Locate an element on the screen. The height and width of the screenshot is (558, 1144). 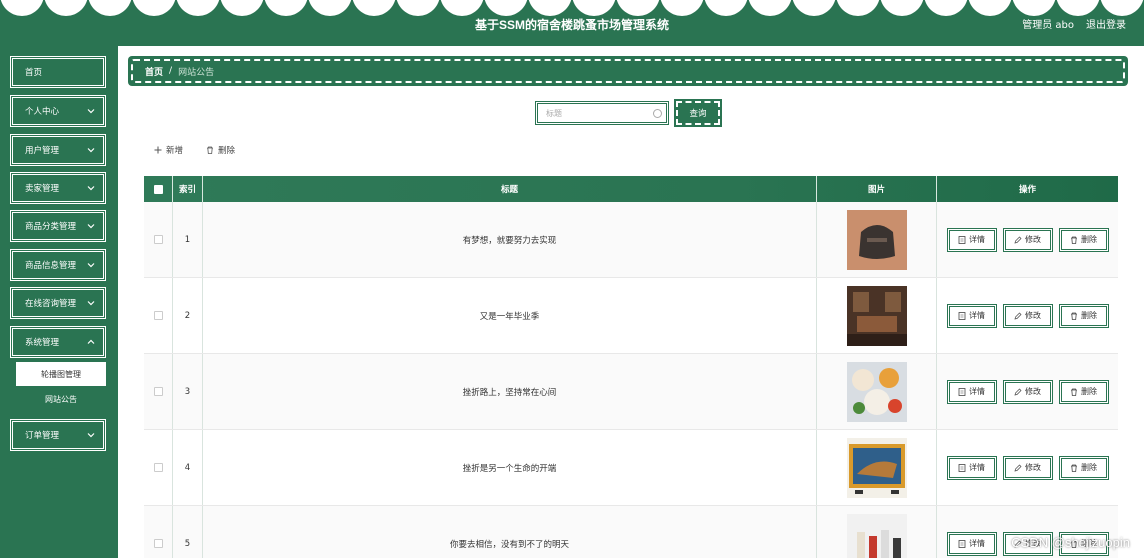
current-user: 管理员 abo is located at coordinates (1048, 25).